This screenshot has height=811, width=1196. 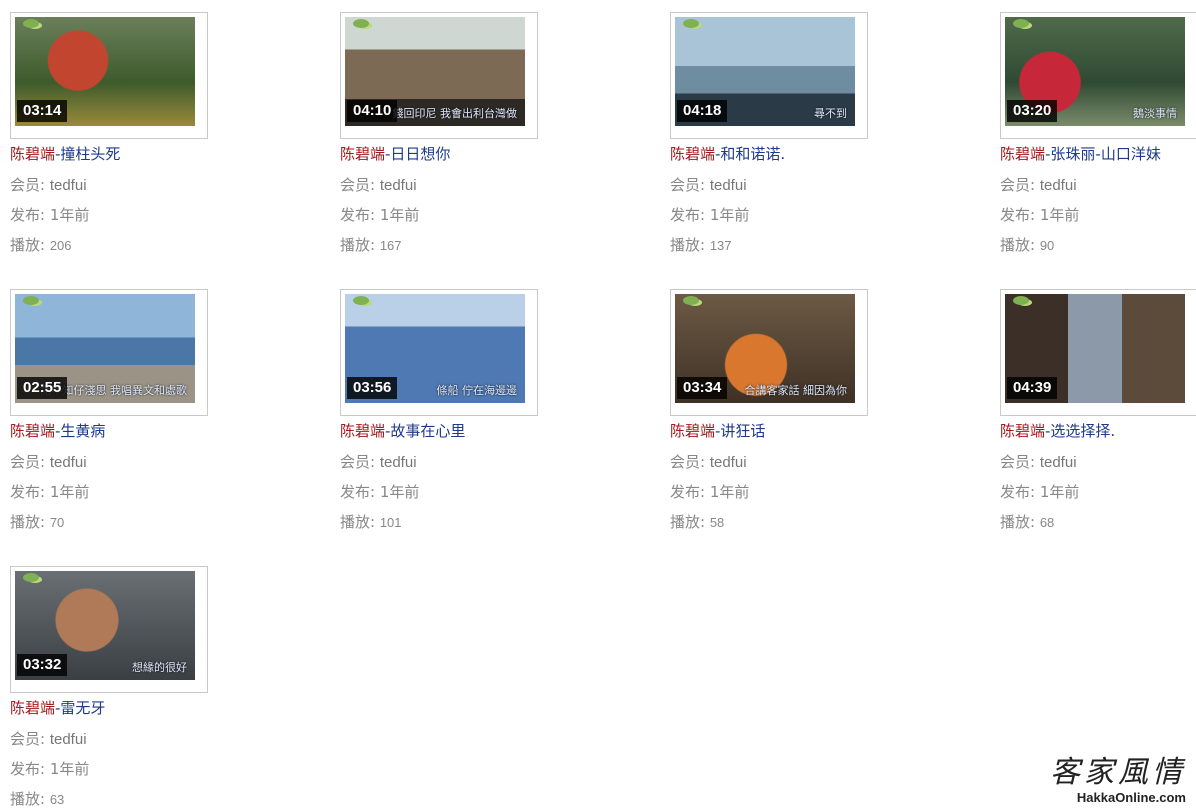 What do you see at coordinates (105, 71) in the screenshot?
I see `video-thumbnail: 03:14` at bounding box center [105, 71].